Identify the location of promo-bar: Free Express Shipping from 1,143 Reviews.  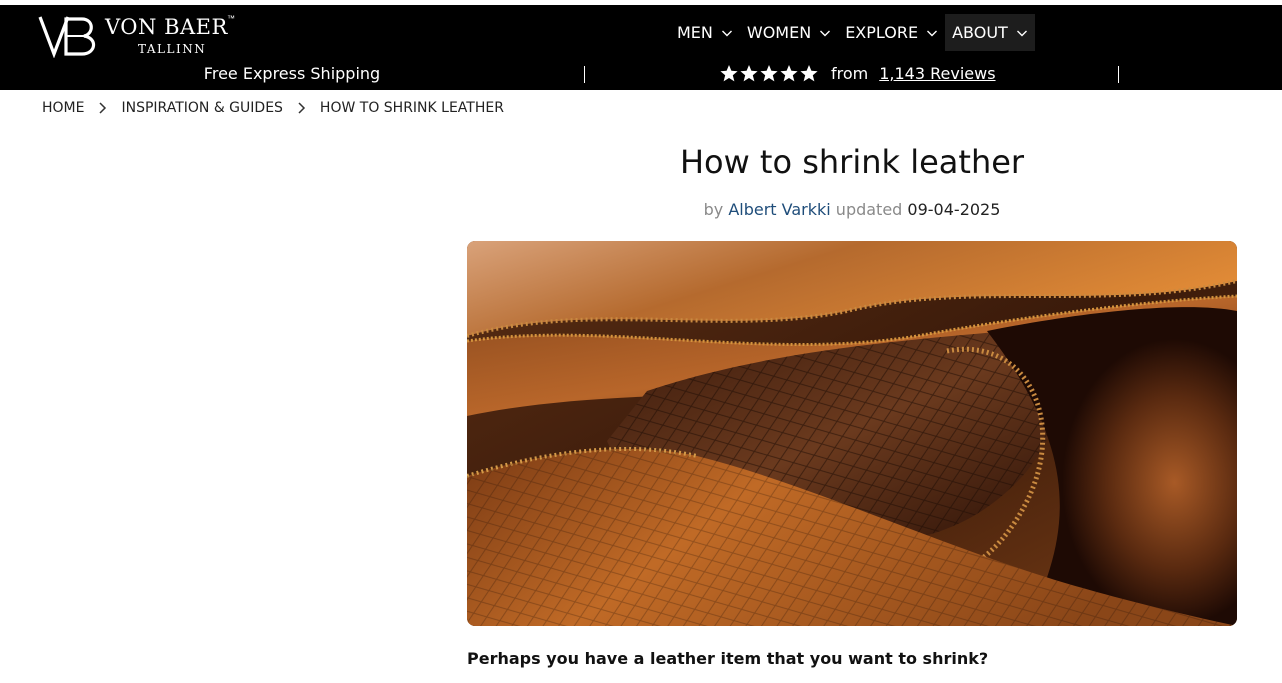
(641, 75).